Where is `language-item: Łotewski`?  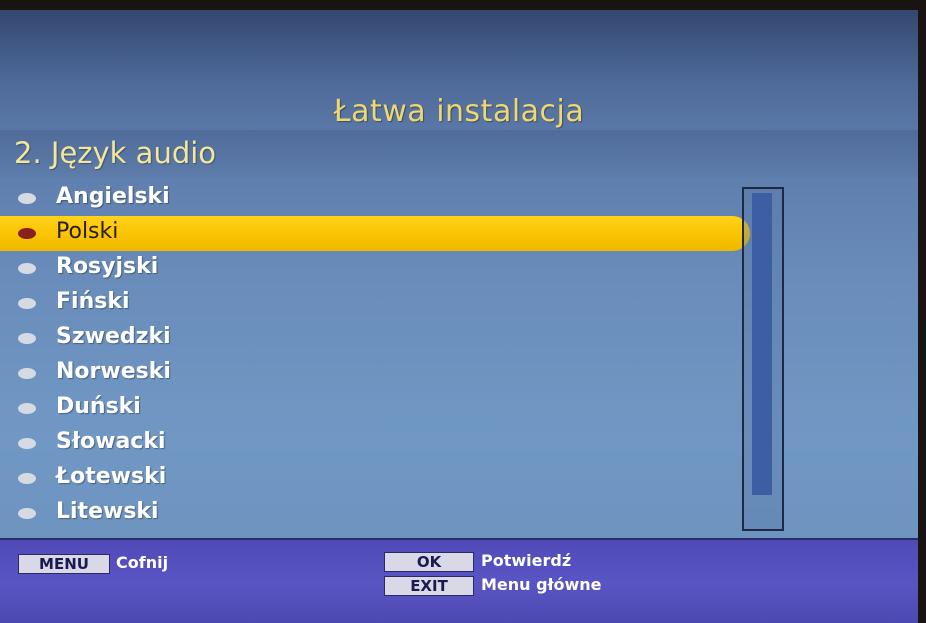 language-item: Łotewski is located at coordinates (375, 478).